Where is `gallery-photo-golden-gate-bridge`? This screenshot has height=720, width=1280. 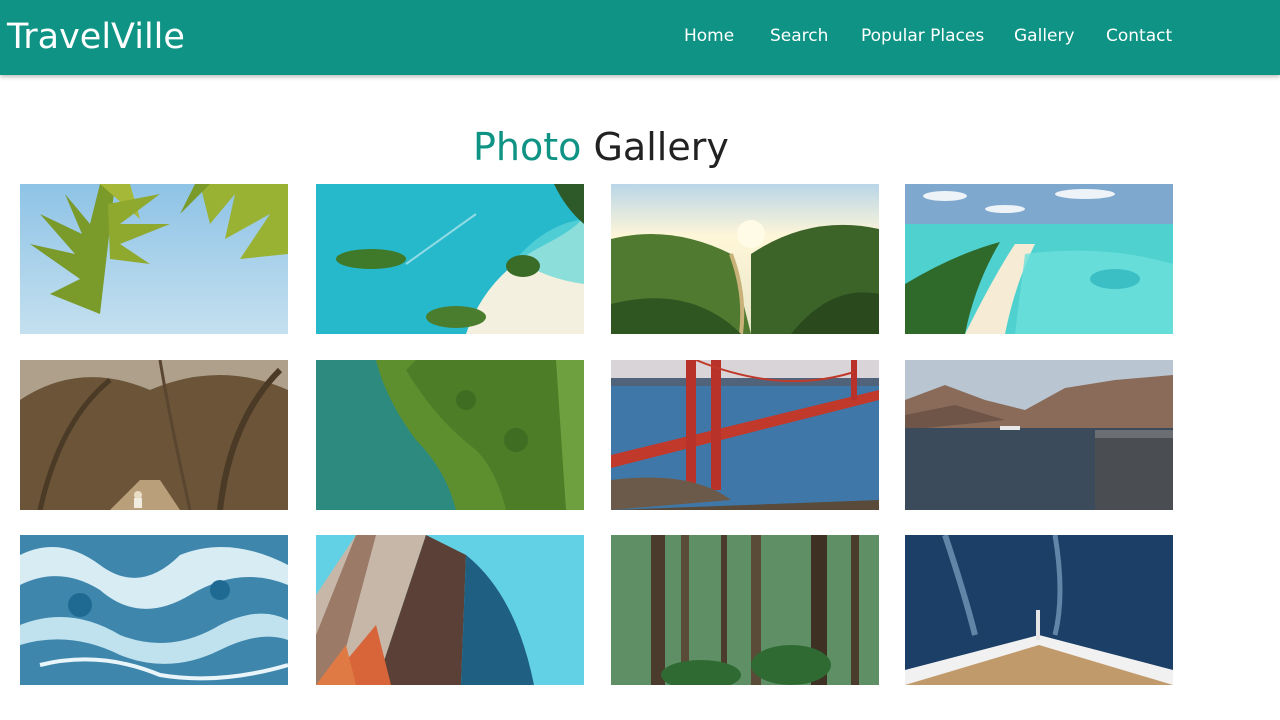 gallery-photo-golden-gate-bridge is located at coordinates (745, 435).